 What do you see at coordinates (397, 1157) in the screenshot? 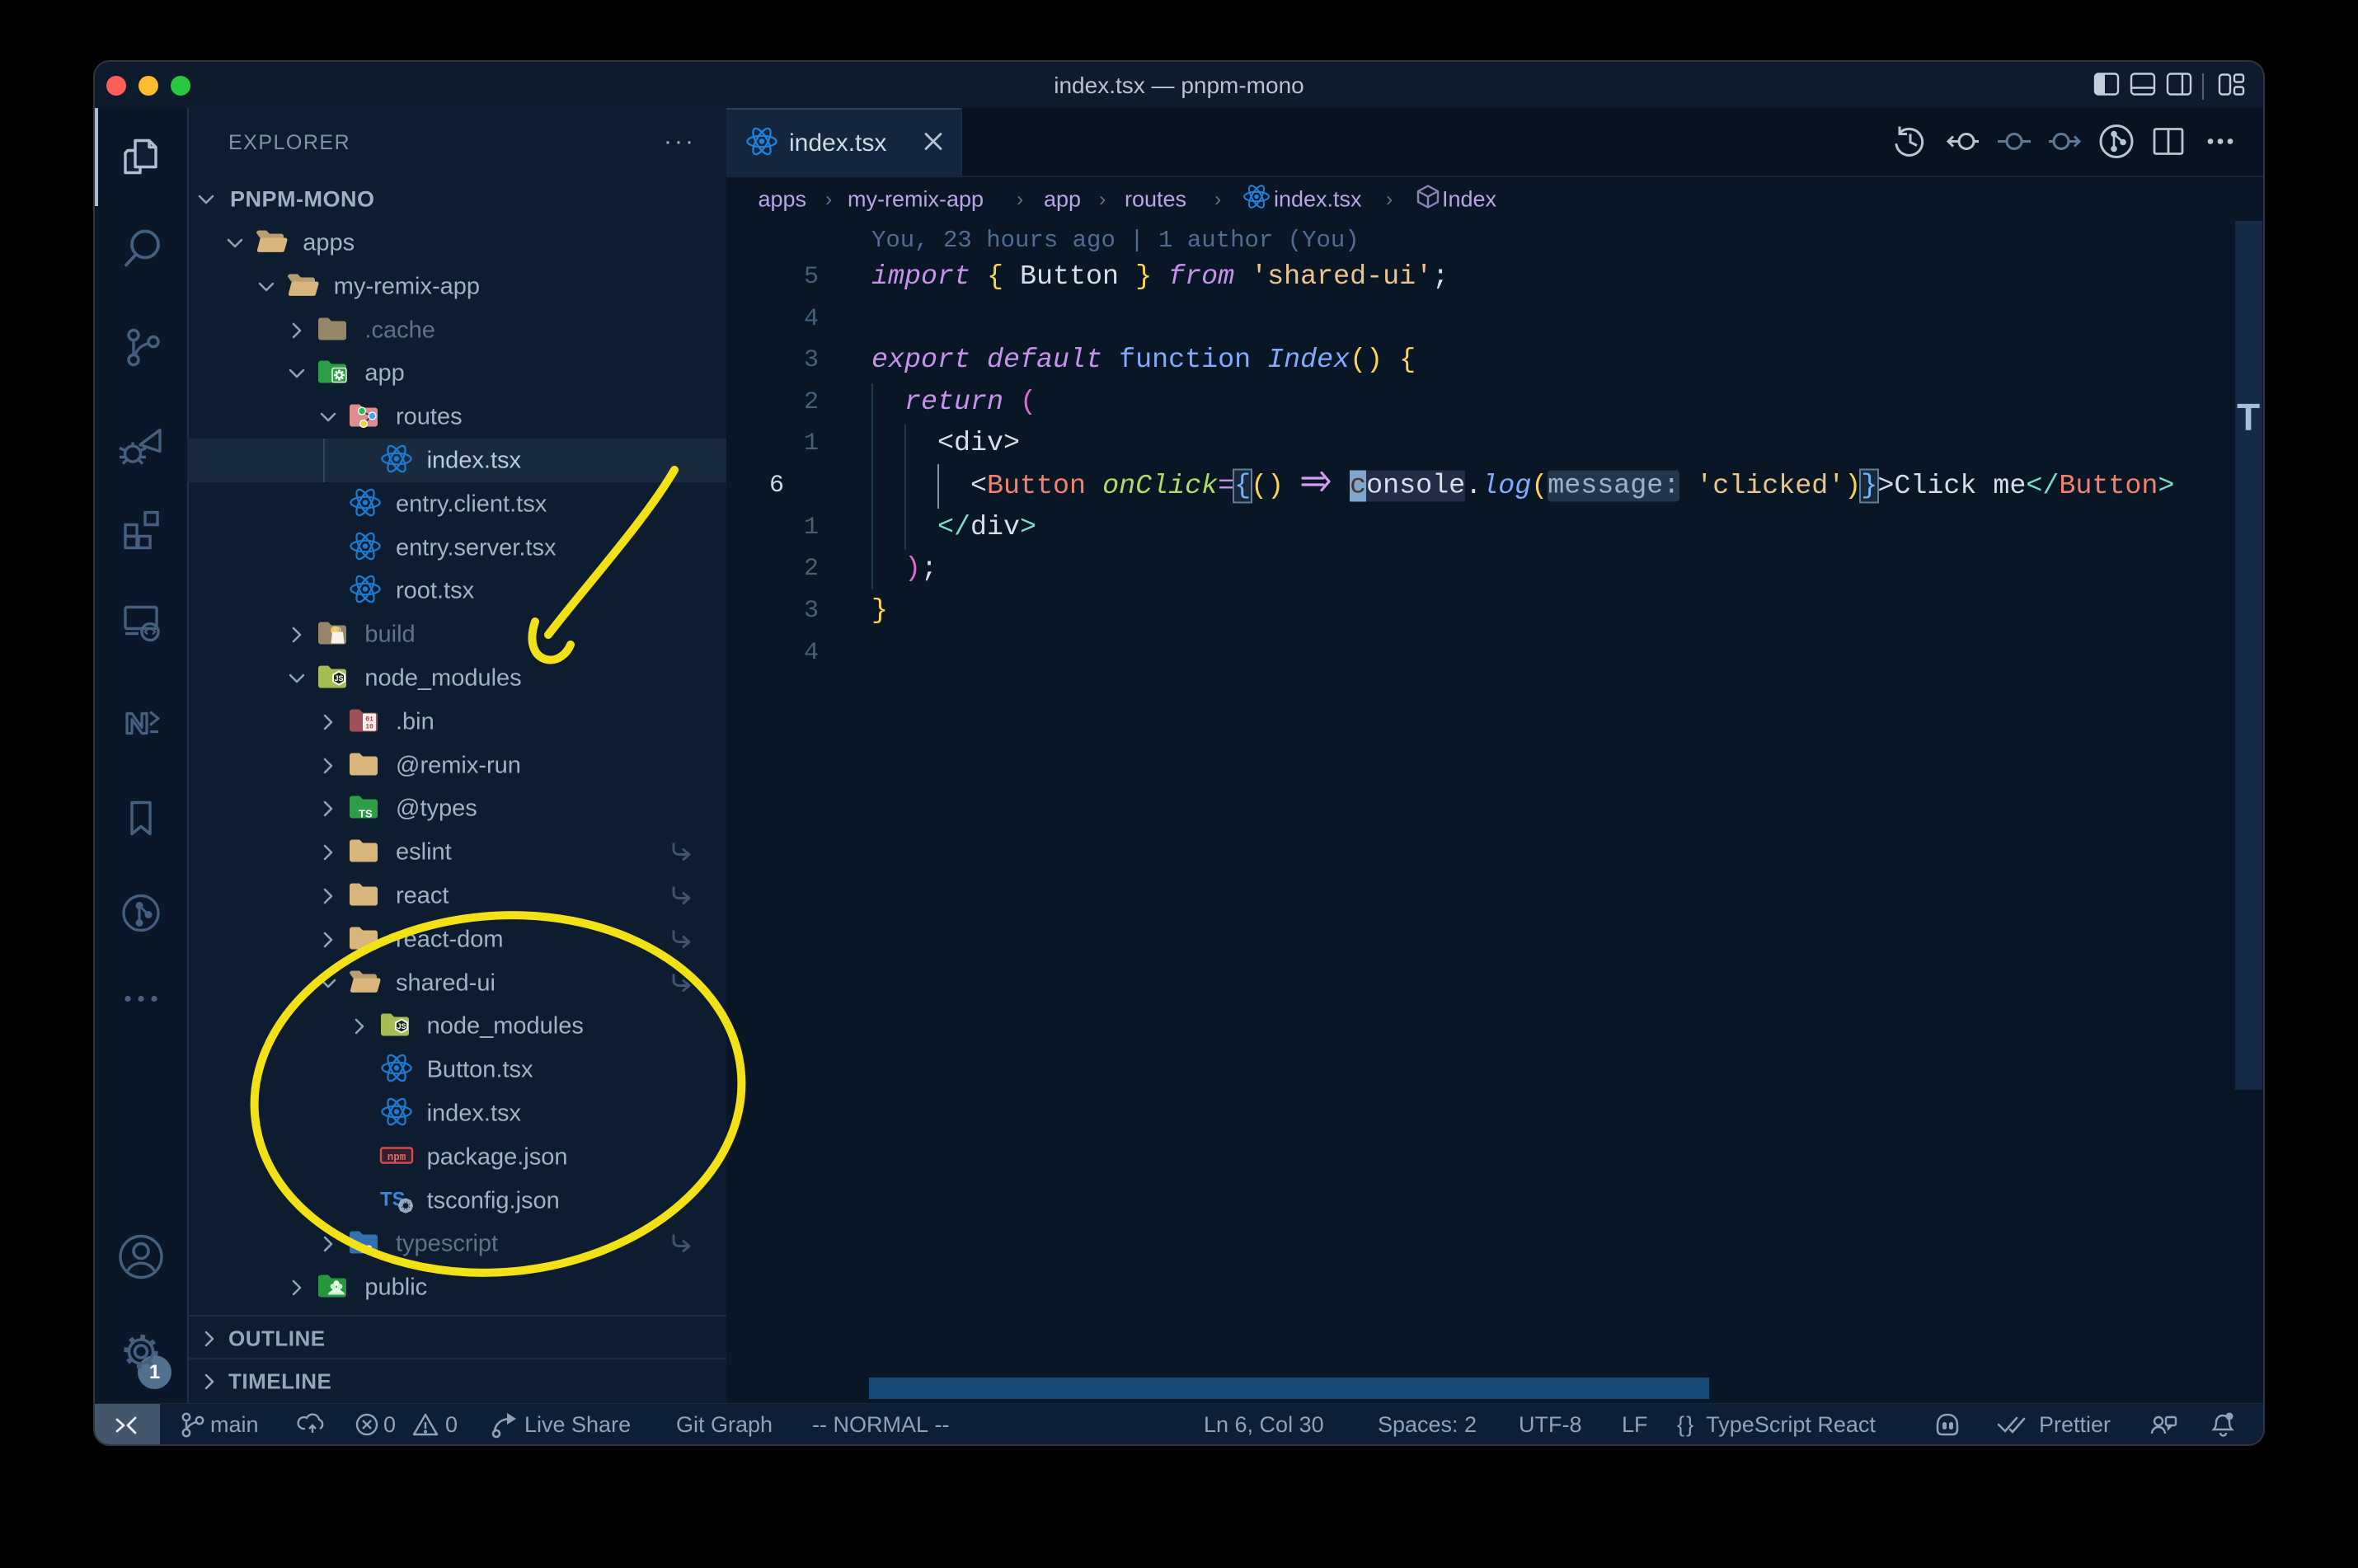
I see `svg-text: npm` at bounding box center [397, 1157].